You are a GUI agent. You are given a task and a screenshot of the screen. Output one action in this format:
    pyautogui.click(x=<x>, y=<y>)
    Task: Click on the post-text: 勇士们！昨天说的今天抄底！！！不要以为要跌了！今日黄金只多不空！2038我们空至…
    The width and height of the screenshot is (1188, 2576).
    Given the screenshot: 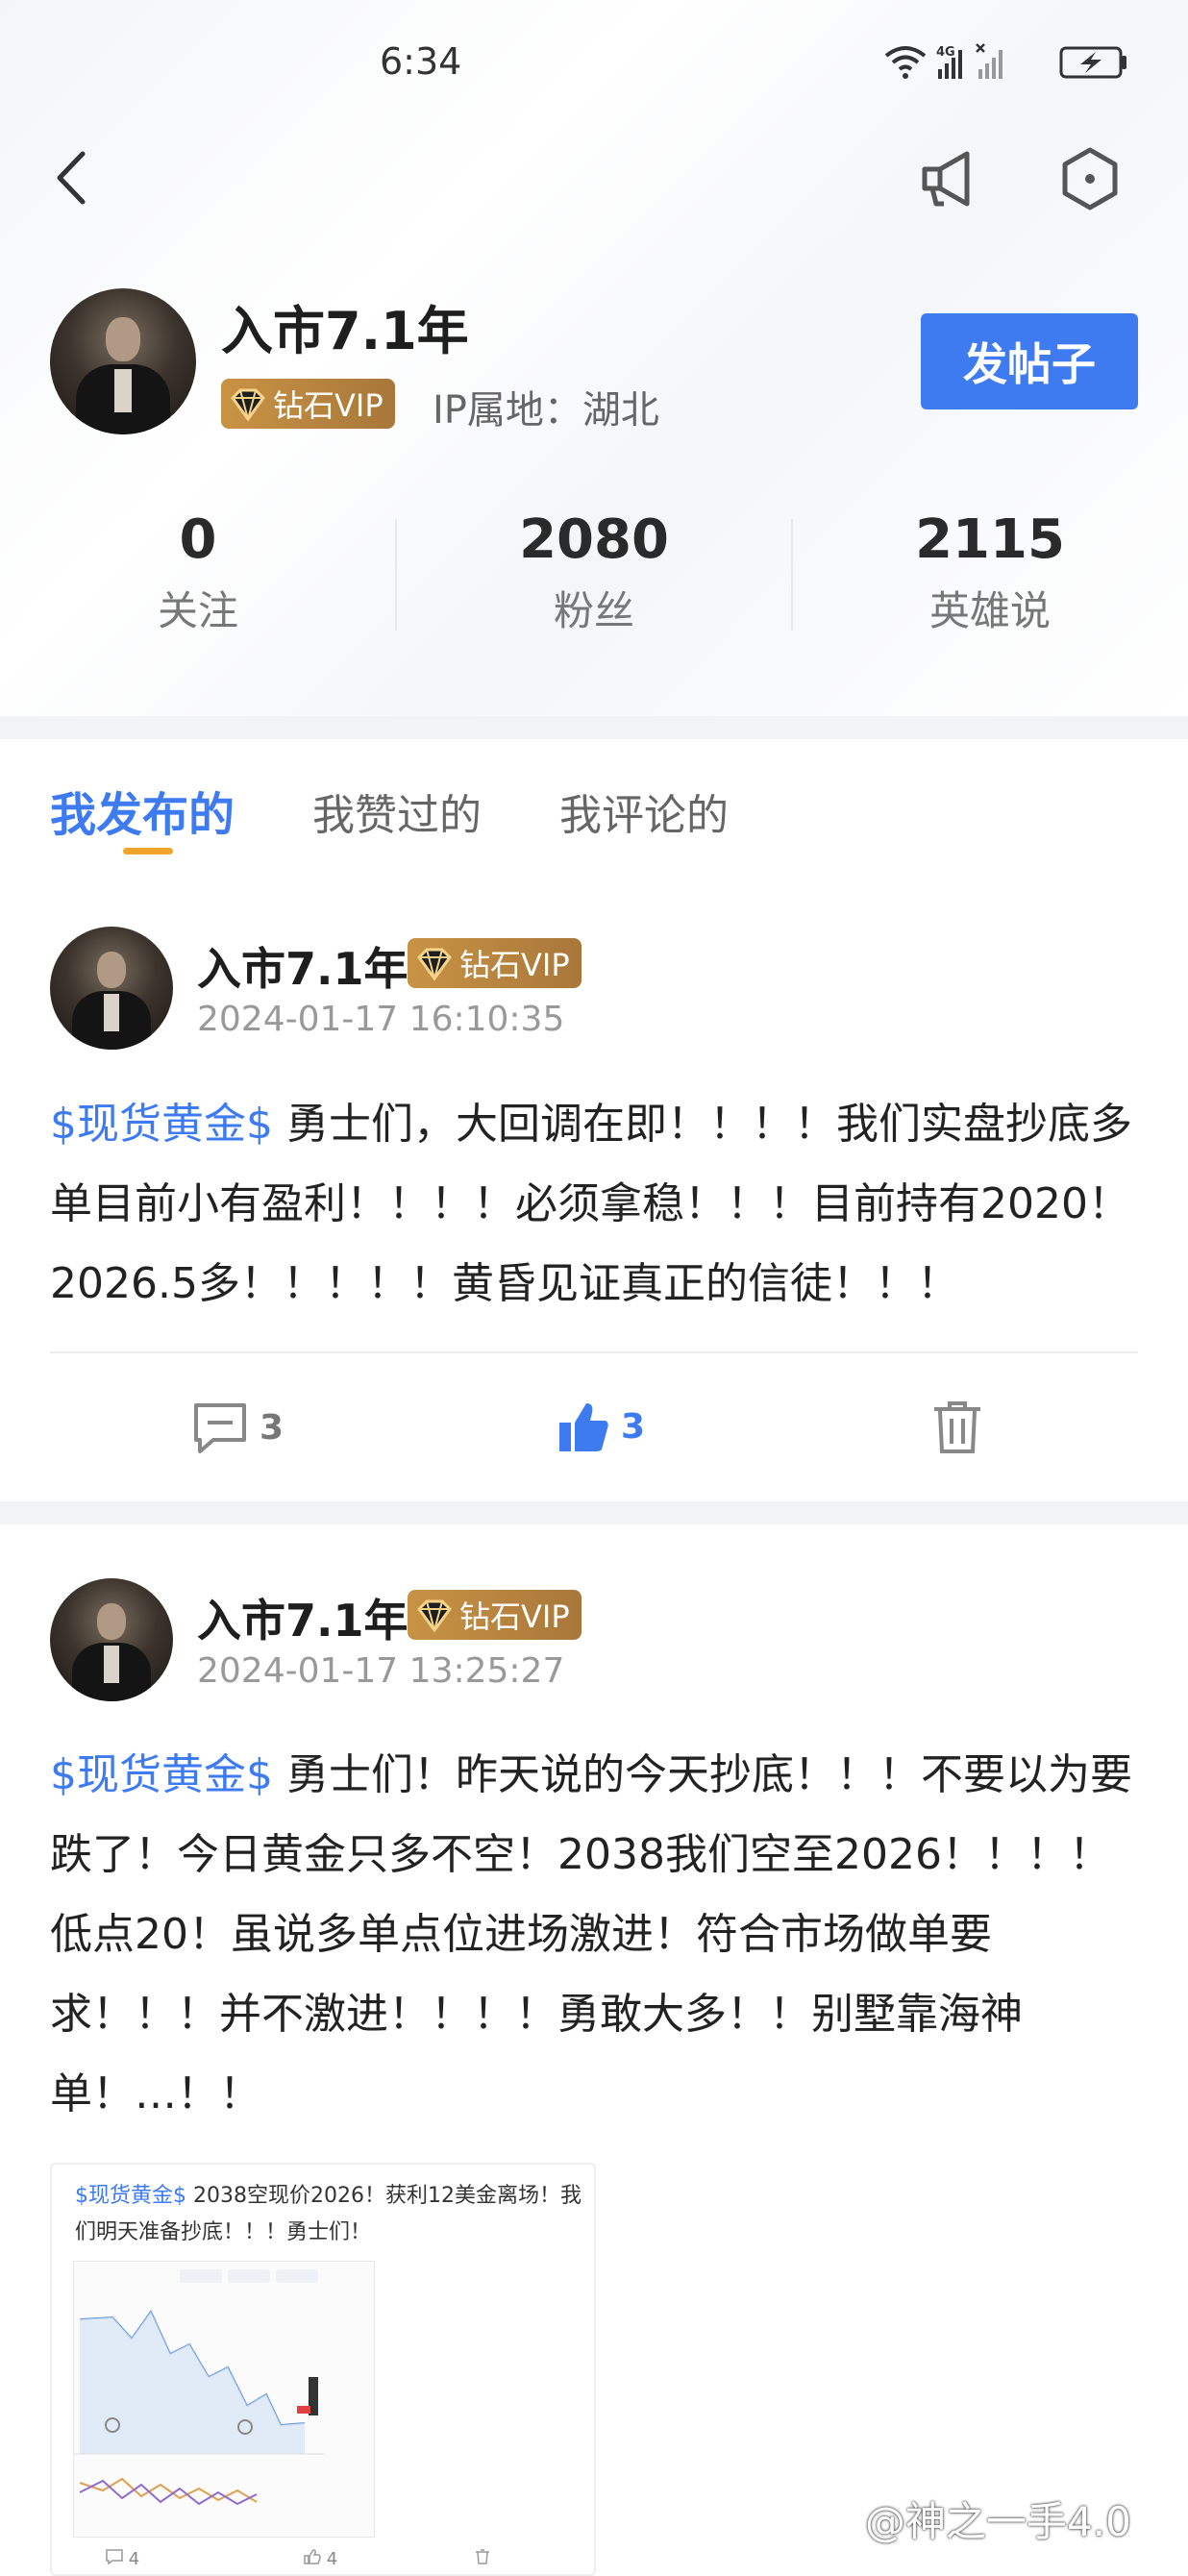 What is the action you would take?
    pyautogui.click(x=591, y=1934)
    